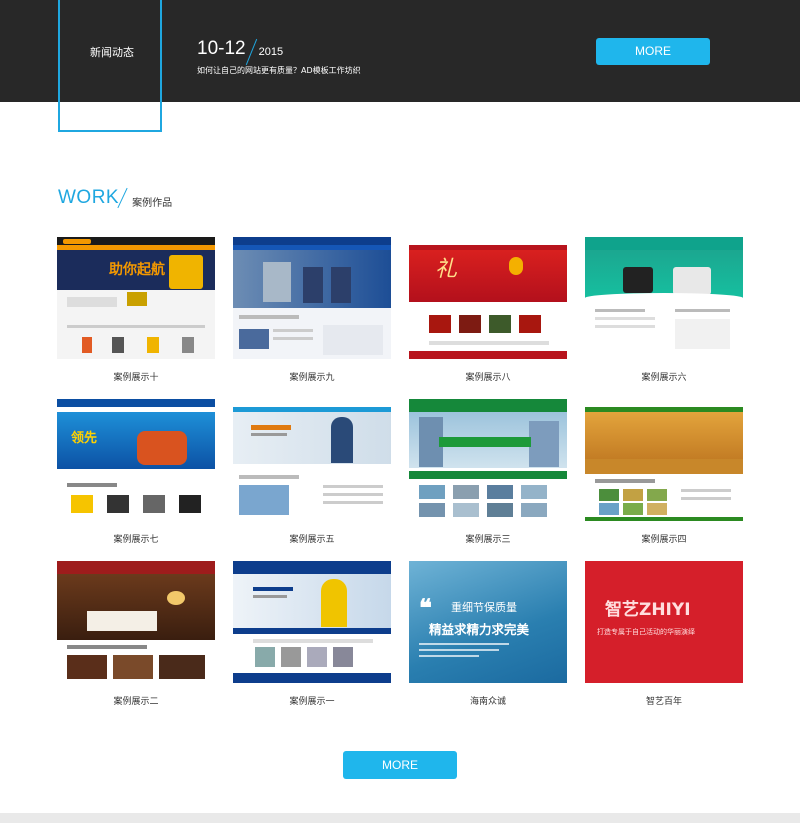 Image resolution: width=800 pixels, height=823 pixels. I want to click on thumb-text: 助你起航, so click(137, 270).